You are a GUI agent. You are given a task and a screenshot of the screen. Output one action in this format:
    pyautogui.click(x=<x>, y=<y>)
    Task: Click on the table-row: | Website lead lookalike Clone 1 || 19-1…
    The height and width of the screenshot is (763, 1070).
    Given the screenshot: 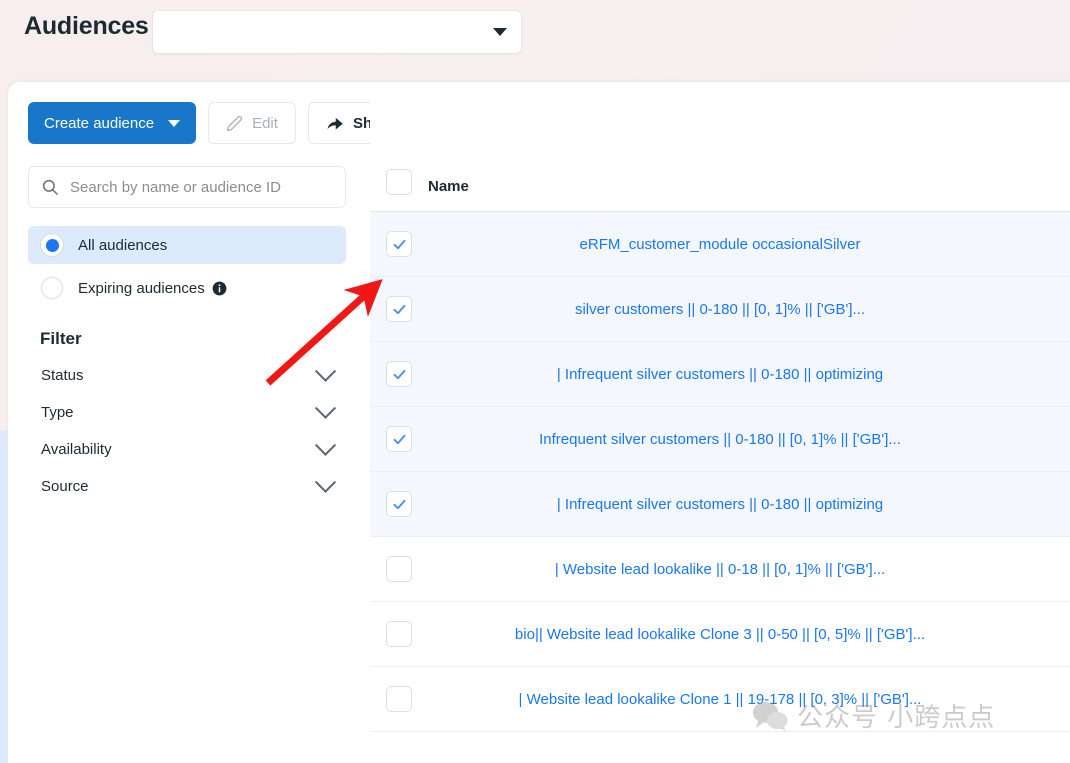 What is the action you would take?
    pyautogui.click(x=720, y=699)
    